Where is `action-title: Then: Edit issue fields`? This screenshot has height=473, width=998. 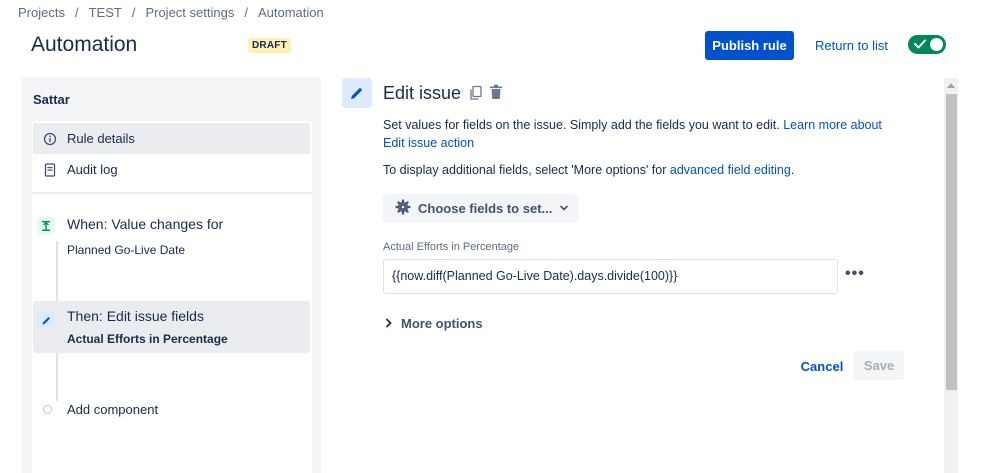 action-title: Then: Edit issue fields is located at coordinates (135, 316).